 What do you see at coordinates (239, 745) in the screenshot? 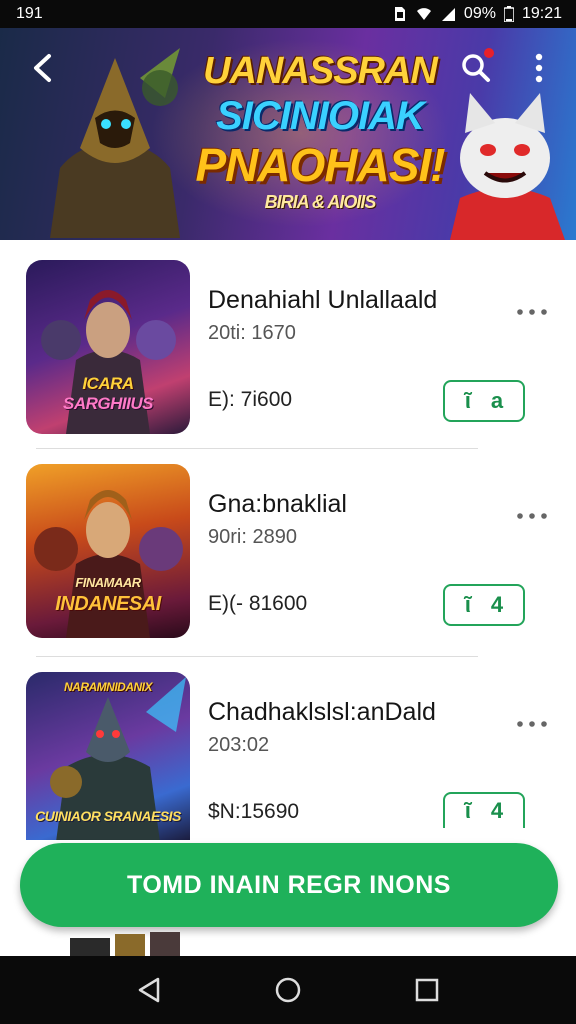
I see `game-subtitle: 203:02` at bounding box center [239, 745].